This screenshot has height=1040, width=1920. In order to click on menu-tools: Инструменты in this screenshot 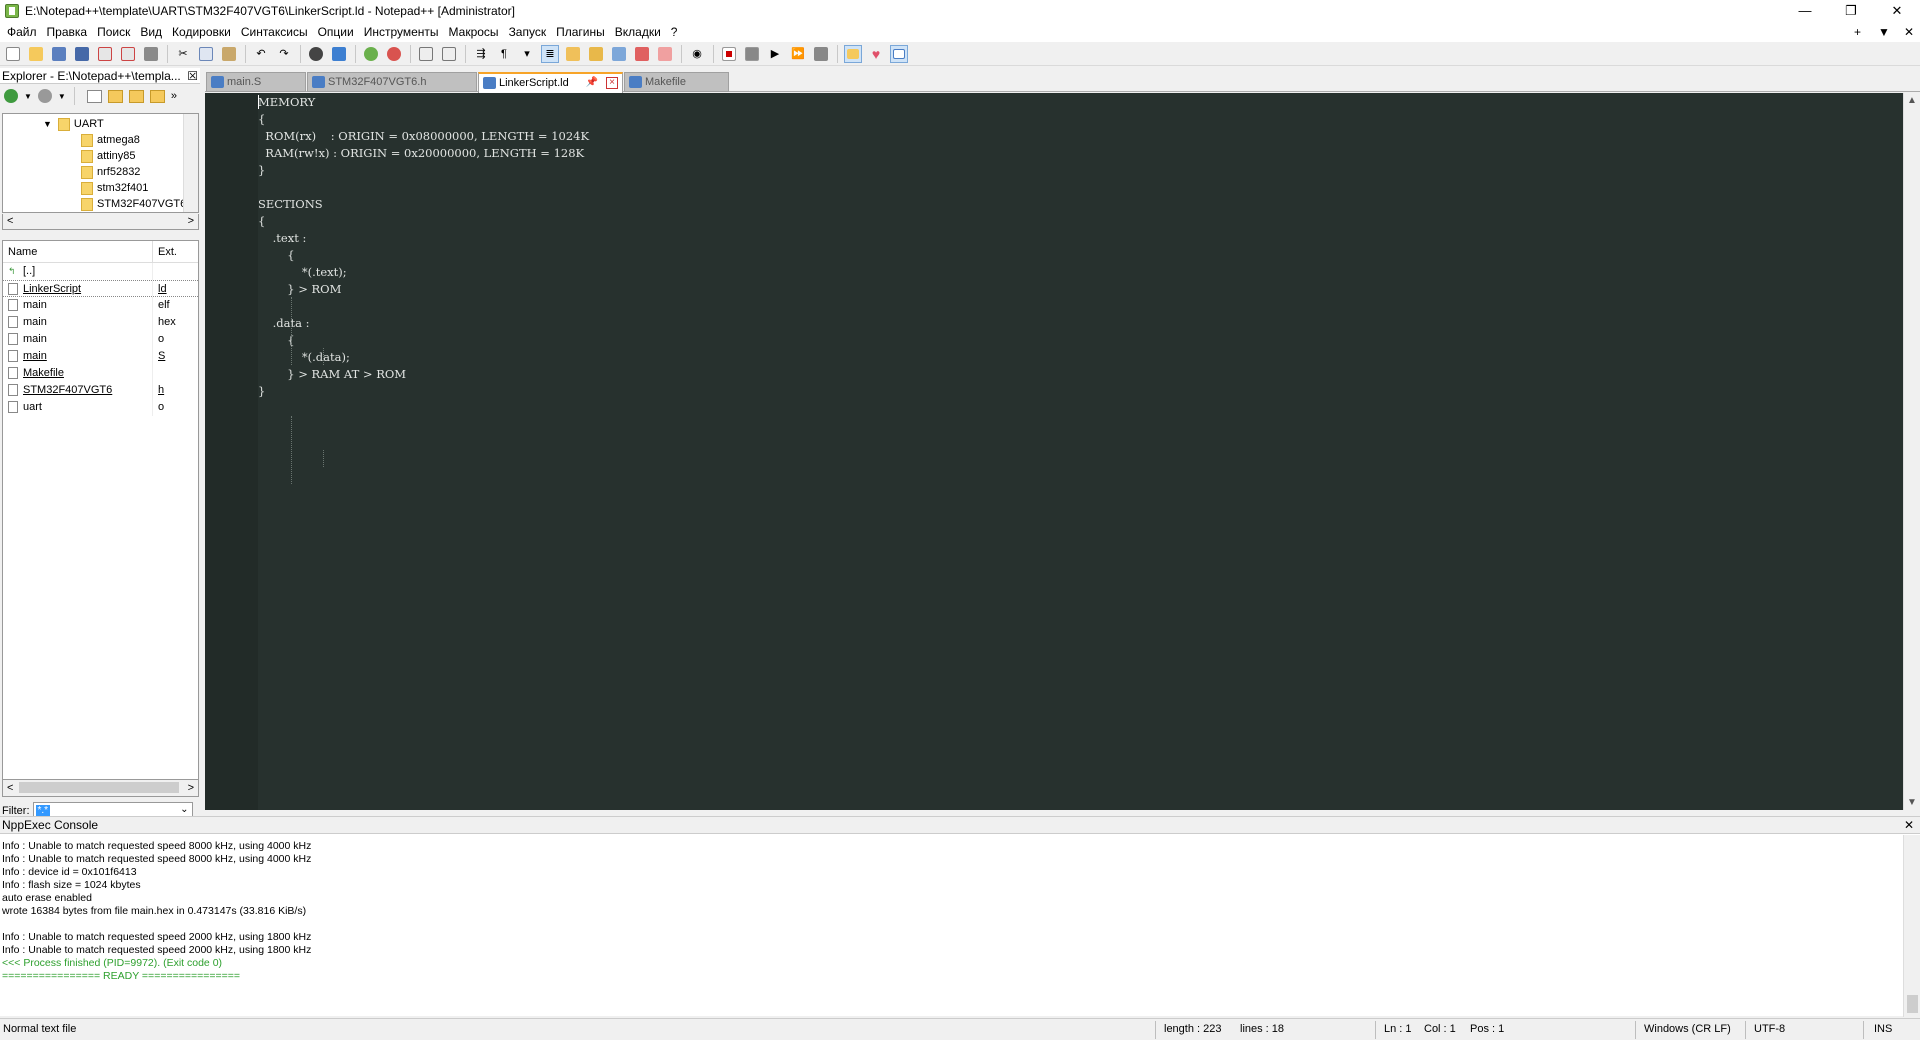, I will do `click(401, 32)`.